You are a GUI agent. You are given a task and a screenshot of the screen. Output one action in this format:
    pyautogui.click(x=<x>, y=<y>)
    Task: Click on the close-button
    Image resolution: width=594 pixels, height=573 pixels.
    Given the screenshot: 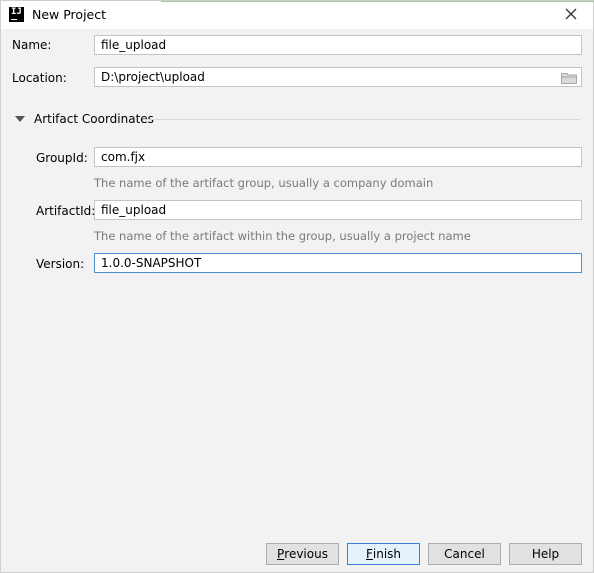 What is the action you would take?
    pyautogui.click(x=571, y=14)
    